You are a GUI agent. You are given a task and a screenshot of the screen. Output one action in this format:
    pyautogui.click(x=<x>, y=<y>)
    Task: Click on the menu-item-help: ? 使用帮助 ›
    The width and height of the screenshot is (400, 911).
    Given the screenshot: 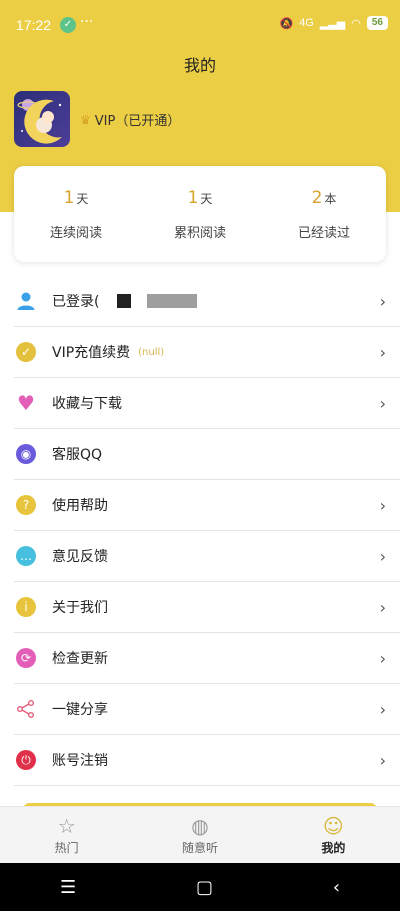 What is the action you would take?
    pyautogui.click(x=207, y=505)
    